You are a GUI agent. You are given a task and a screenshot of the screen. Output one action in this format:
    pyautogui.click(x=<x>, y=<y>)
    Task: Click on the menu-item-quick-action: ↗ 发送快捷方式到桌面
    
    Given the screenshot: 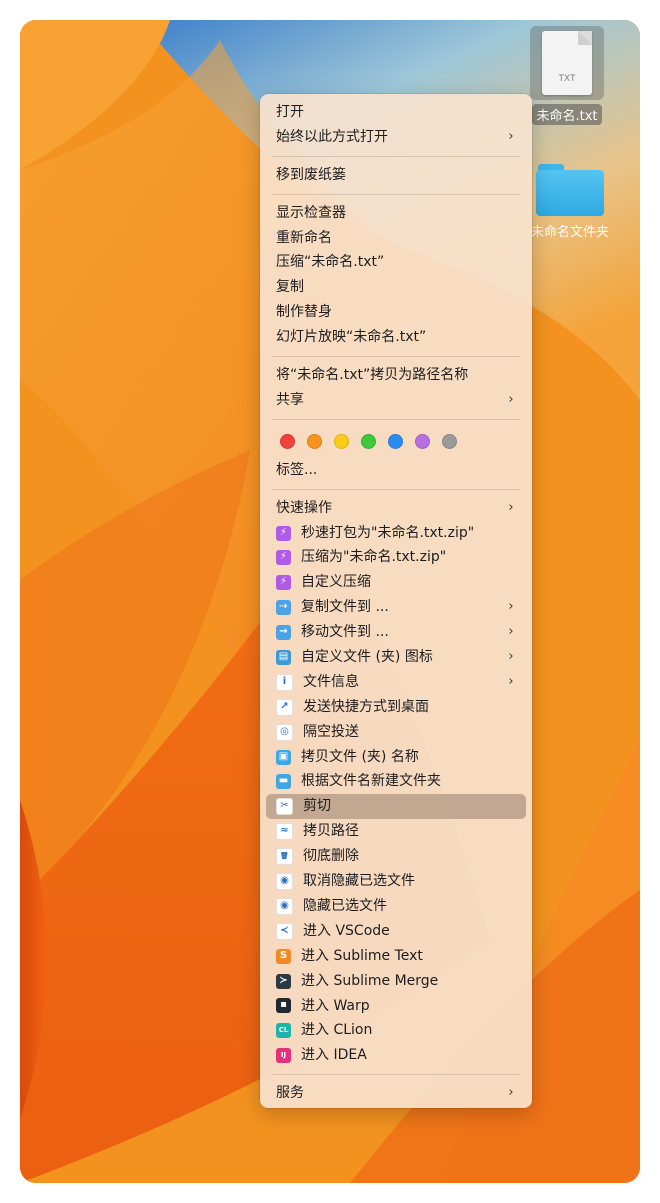 What is the action you would take?
    pyautogui.click(x=396, y=707)
    